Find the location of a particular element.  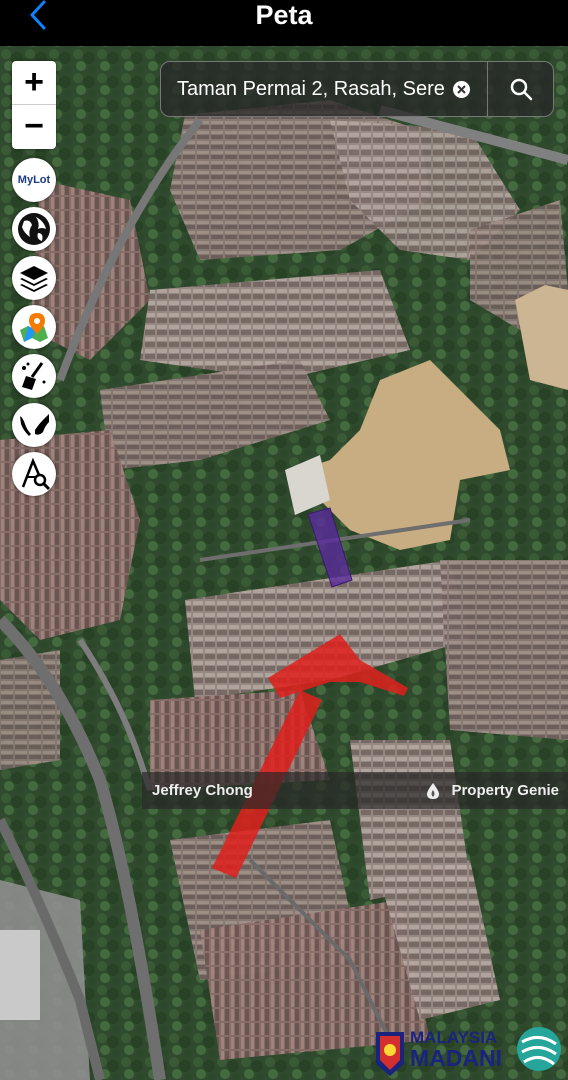

header-bar: Peta is located at coordinates (284, 23).